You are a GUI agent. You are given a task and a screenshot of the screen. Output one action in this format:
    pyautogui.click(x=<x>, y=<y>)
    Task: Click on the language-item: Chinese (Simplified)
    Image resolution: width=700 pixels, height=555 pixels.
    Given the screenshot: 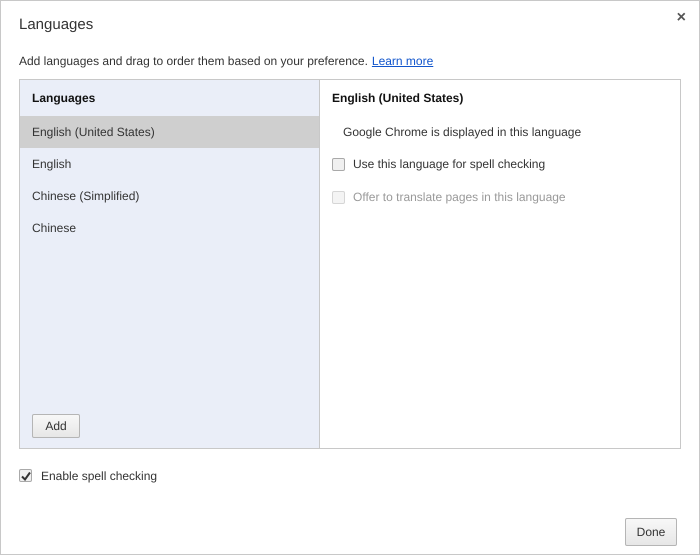 What is the action you would take?
    pyautogui.click(x=169, y=196)
    